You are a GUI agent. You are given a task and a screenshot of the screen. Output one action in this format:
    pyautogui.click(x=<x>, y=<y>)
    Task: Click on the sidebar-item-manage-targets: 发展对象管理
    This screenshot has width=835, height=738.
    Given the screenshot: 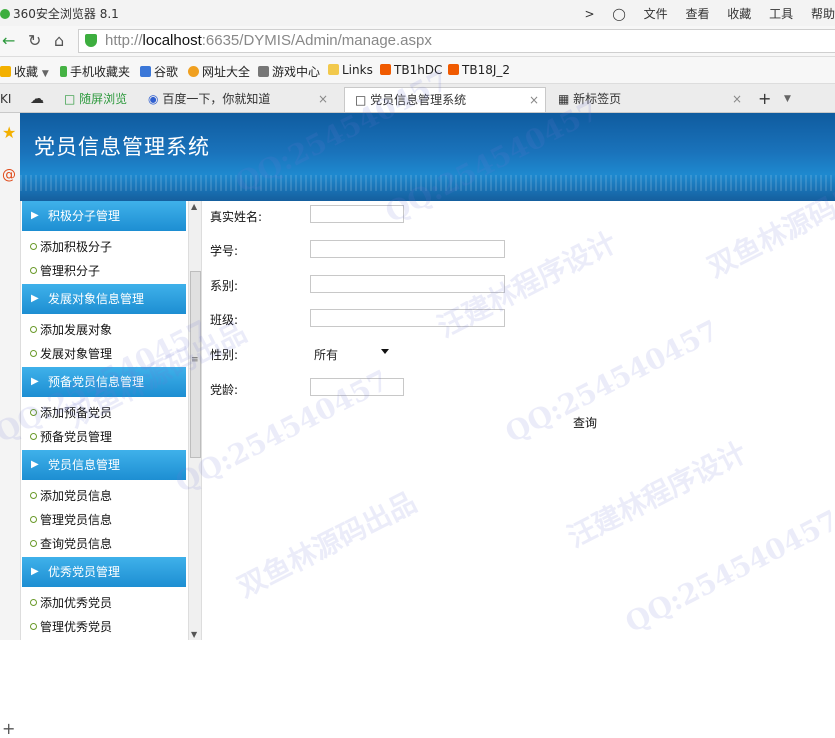 What is the action you would take?
    pyautogui.click(x=71, y=353)
    